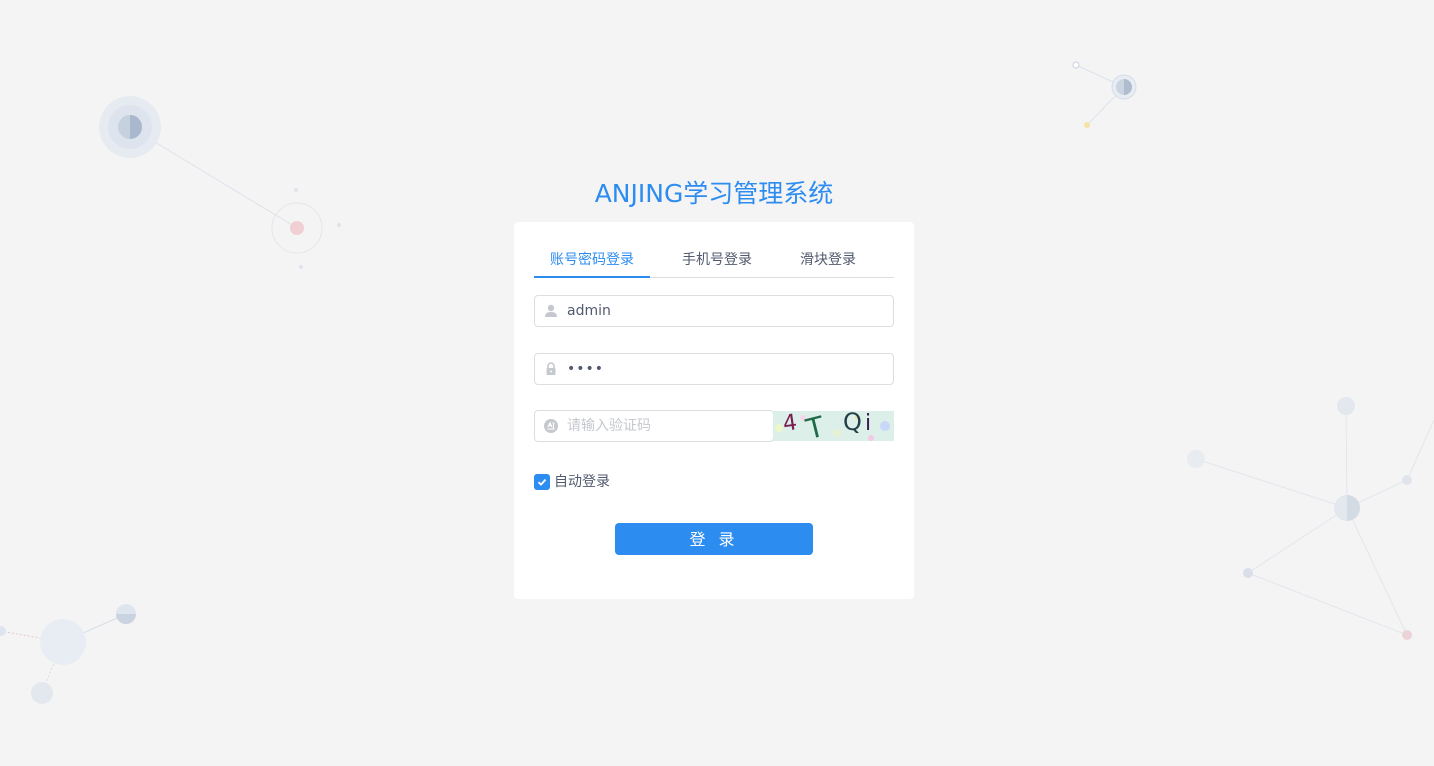 This screenshot has width=1434, height=766. What do you see at coordinates (852, 423) in the screenshot?
I see `svg-text: Q` at bounding box center [852, 423].